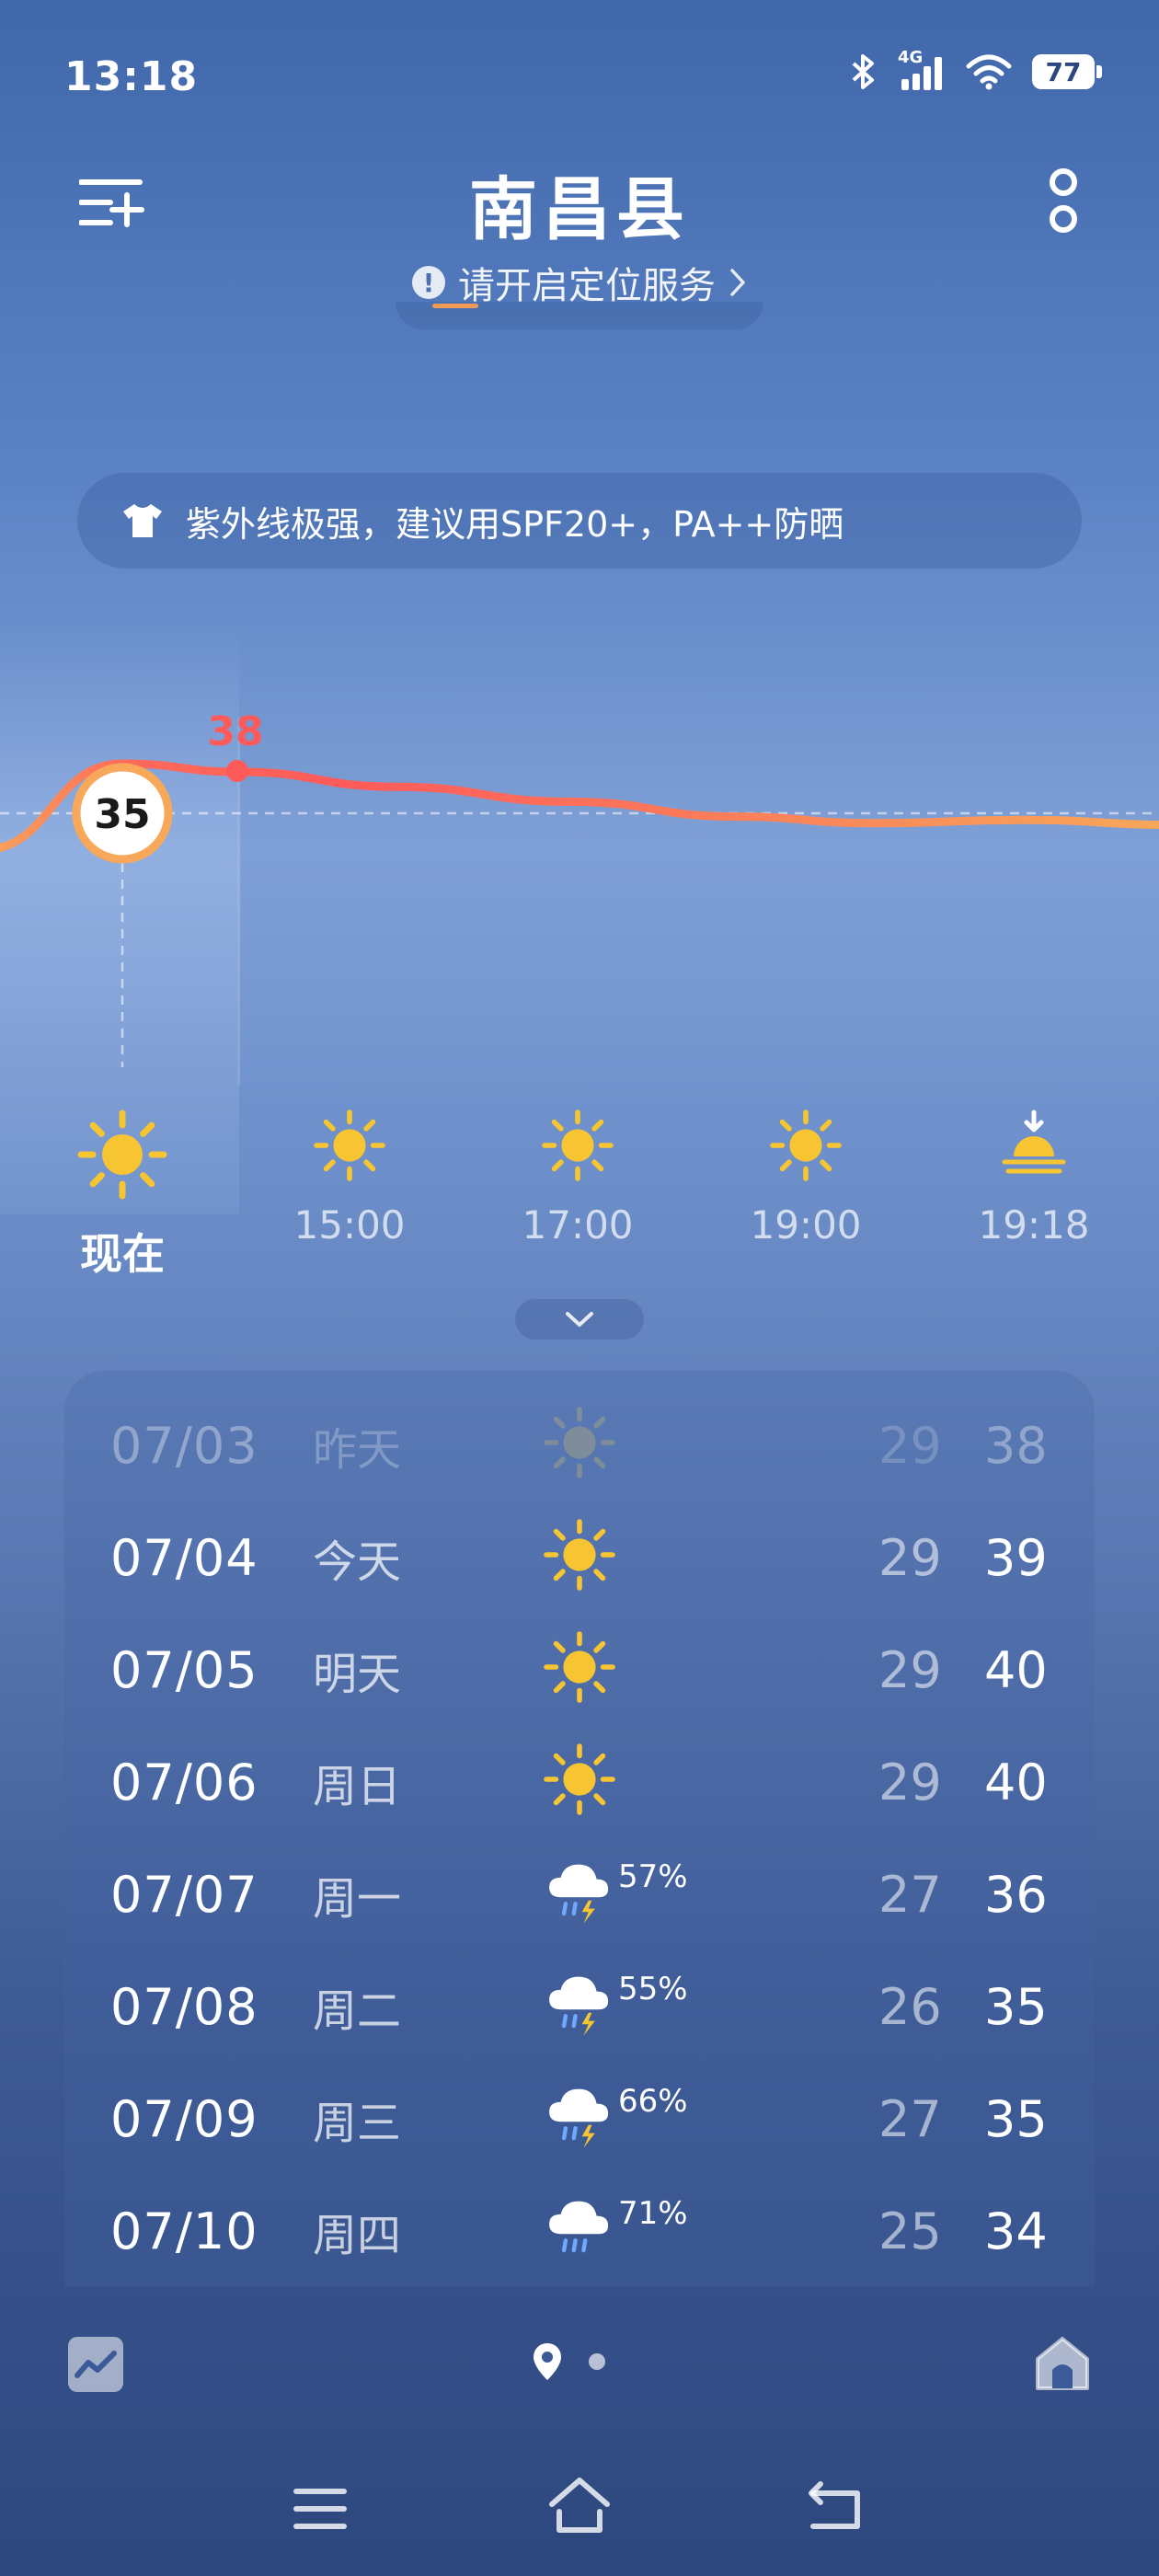 The image size is (1159, 2576). What do you see at coordinates (653, 2101) in the screenshot?
I see `precipitation-chance: 66%` at bounding box center [653, 2101].